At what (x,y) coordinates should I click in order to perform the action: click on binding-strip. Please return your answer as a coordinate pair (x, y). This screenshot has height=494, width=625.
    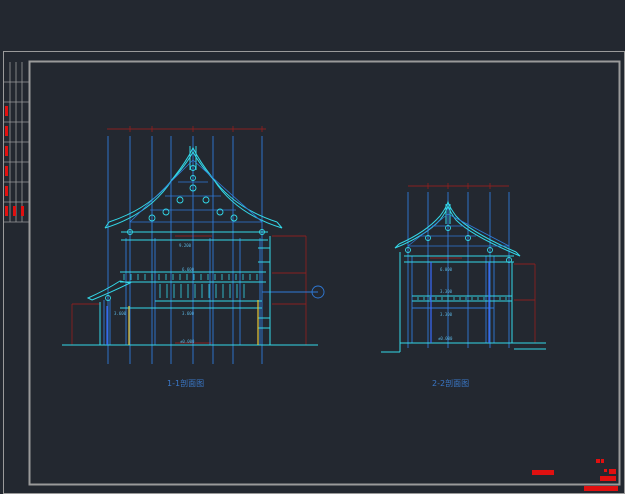
    Looking at the image, I should click on (16, 142).